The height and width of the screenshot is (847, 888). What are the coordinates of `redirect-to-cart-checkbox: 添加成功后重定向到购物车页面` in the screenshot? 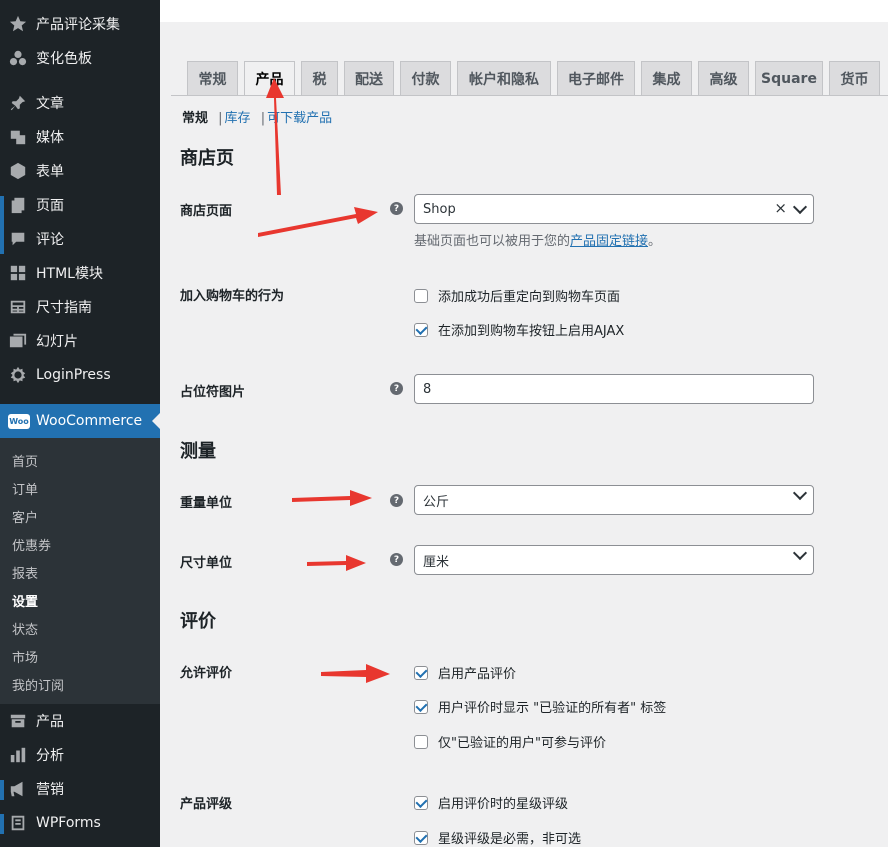 It's located at (517, 295).